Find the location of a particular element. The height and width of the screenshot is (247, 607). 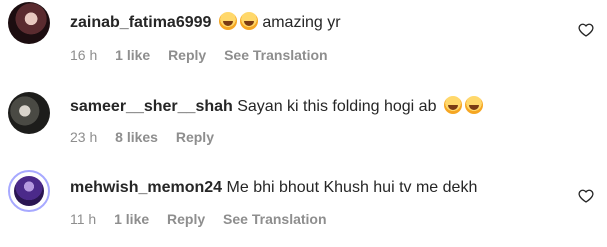

comment-username: sameer__sher__shah is located at coordinates (151, 106).